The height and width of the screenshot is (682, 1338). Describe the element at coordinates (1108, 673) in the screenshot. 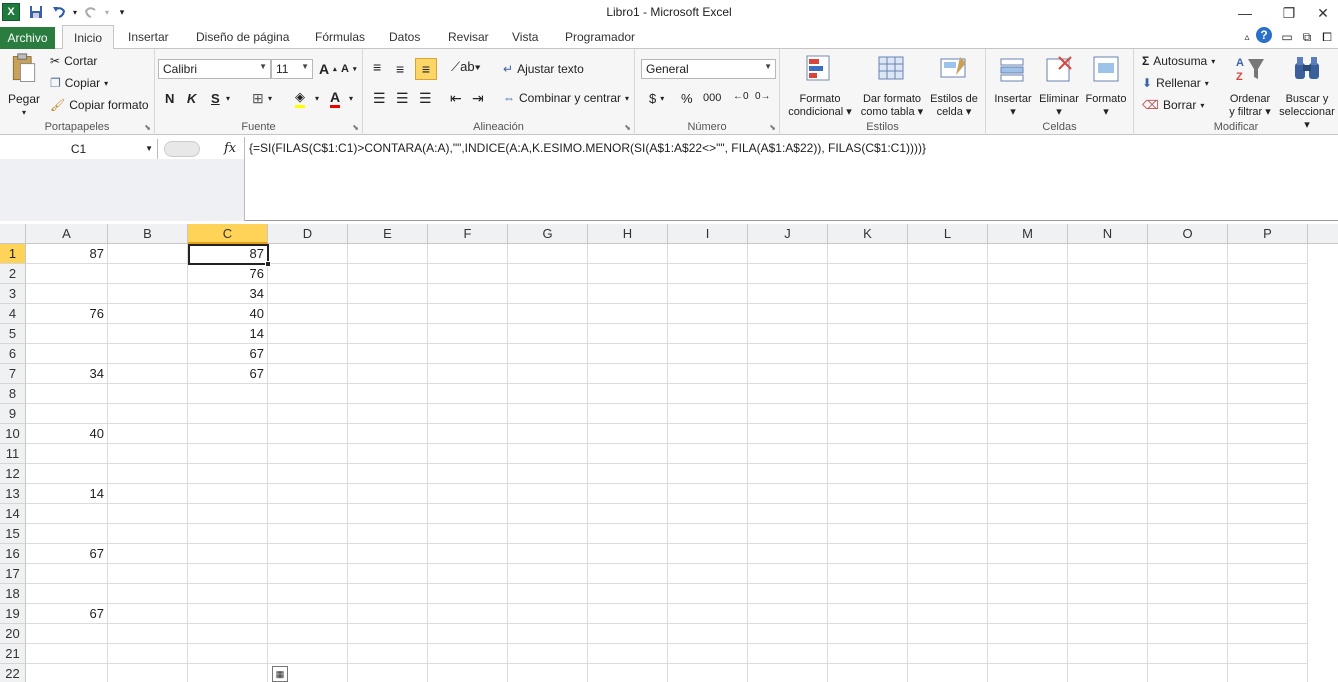

I see `cell-n22` at that location.